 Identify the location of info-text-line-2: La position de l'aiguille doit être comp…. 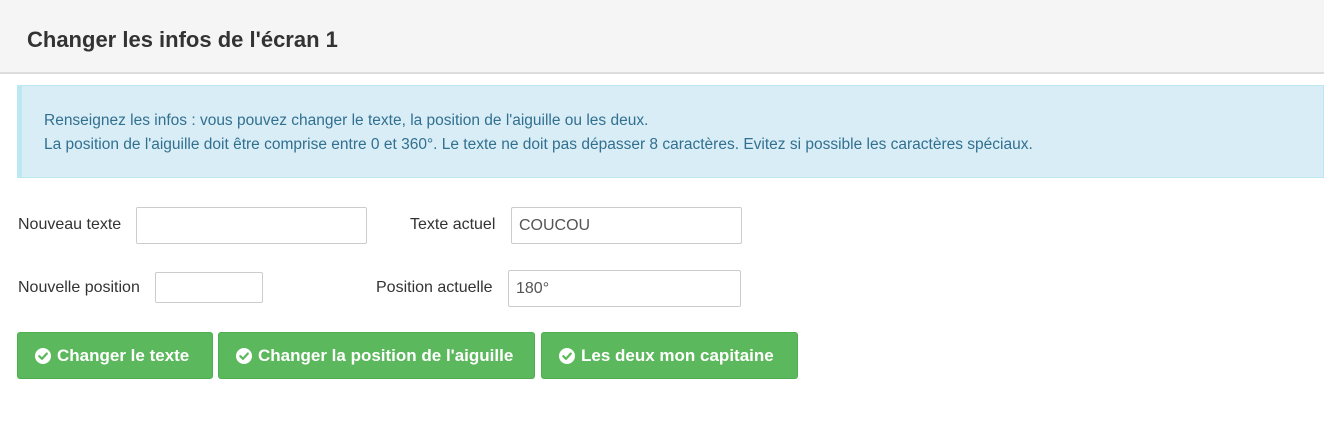
(538, 144).